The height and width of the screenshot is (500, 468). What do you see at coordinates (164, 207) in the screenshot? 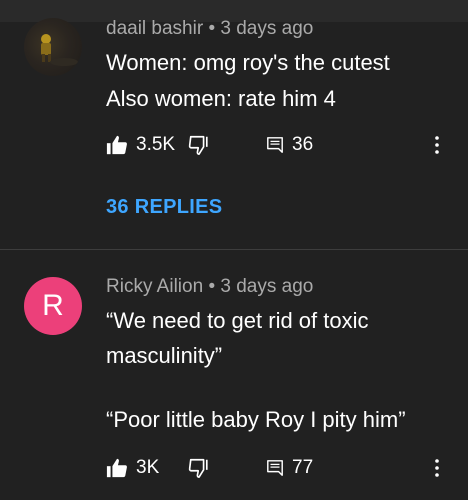
I see `view-replies-link: 36 REPLIES` at bounding box center [164, 207].